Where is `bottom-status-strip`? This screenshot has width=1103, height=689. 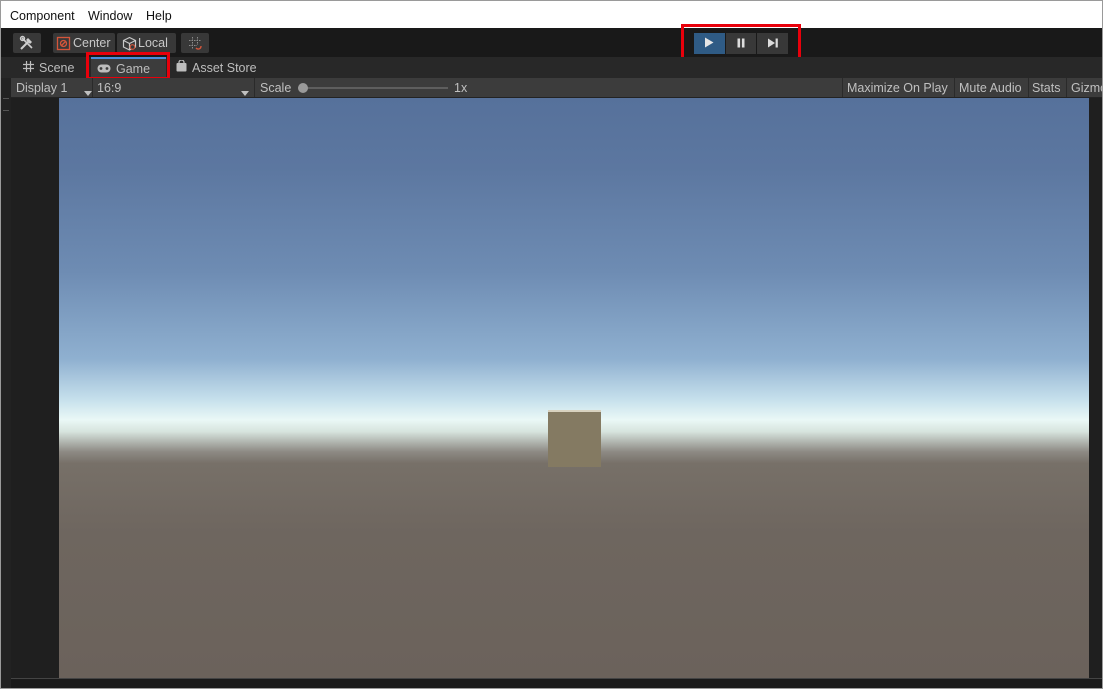 bottom-status-strip is located at coordinates (556, 683).